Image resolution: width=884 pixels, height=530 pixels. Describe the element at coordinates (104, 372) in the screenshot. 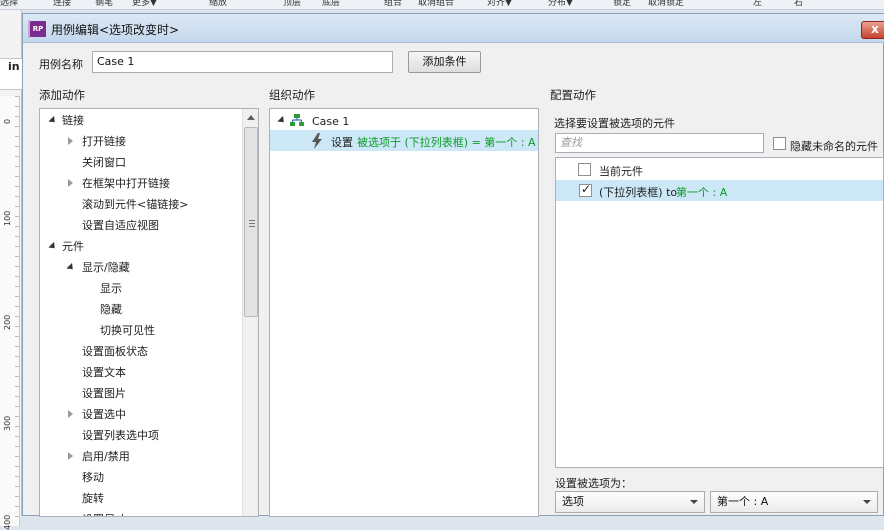

I see `action-tree-label: 设置文本` at that location.